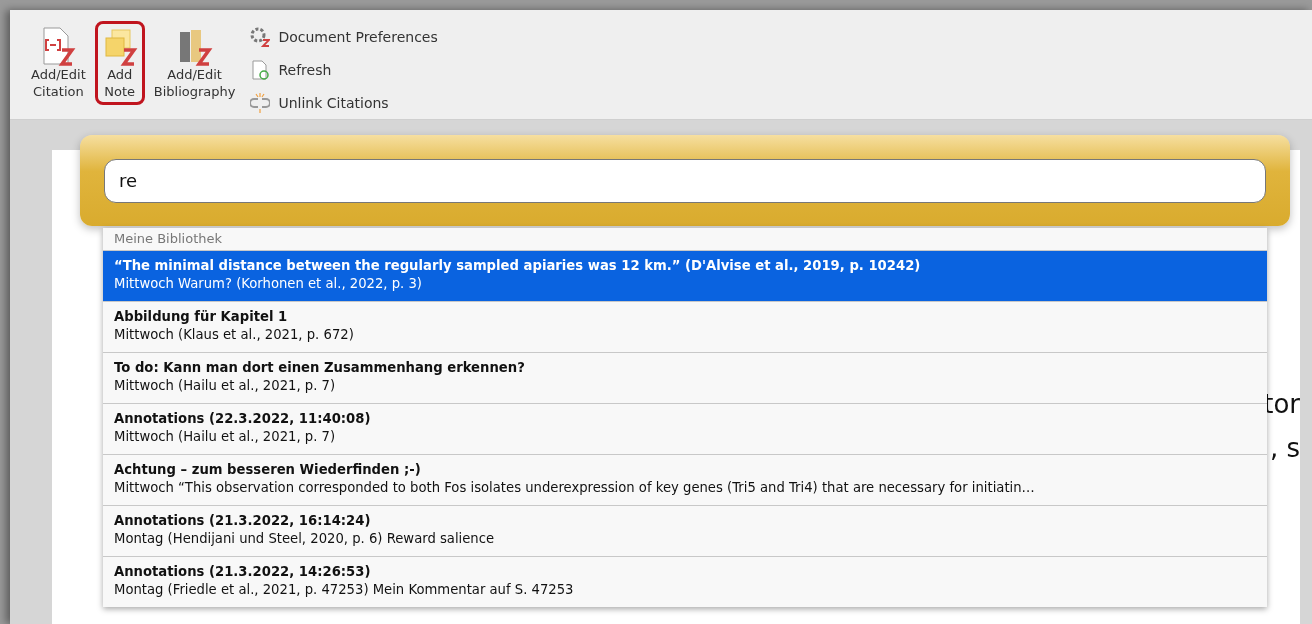  Describe the element at coordinates (320, 367) in the screenshot. I see `result-title: To do: Kann man dort einen Zusammenhang erkennen?` at that location.